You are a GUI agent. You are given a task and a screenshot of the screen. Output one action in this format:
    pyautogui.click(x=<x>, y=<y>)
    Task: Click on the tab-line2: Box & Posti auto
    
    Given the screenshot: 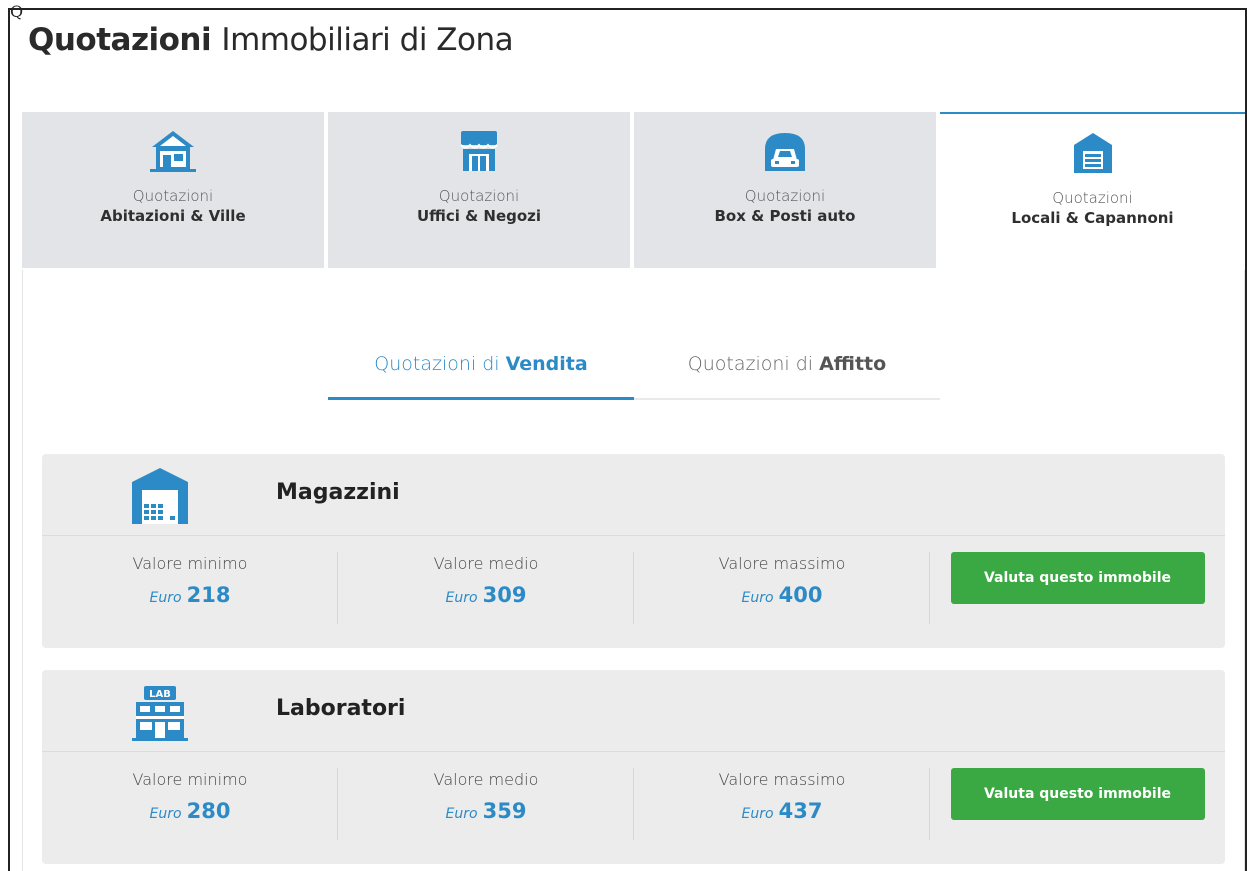 What is the action you would take?
    pyautogui.click(x=785, y=216)
    